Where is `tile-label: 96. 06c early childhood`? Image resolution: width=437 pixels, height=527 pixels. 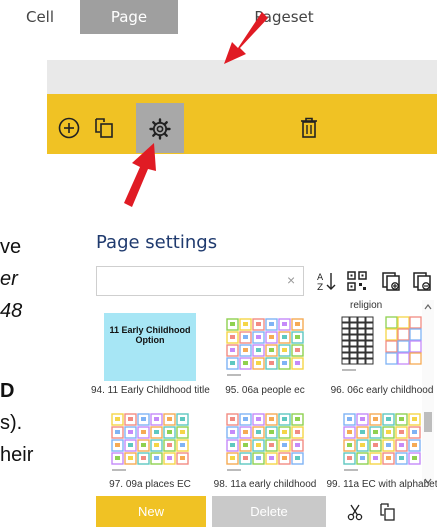
tile-label: 96. 06c early childhood is located at coordinates (382, 390).